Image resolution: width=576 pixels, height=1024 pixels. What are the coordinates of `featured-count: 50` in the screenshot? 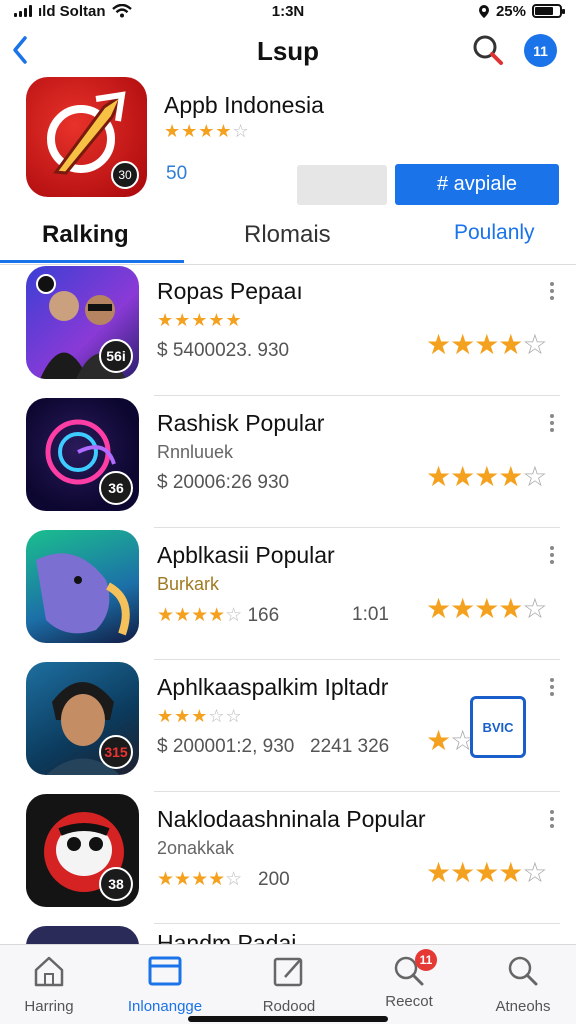 It's located at (177, 173).